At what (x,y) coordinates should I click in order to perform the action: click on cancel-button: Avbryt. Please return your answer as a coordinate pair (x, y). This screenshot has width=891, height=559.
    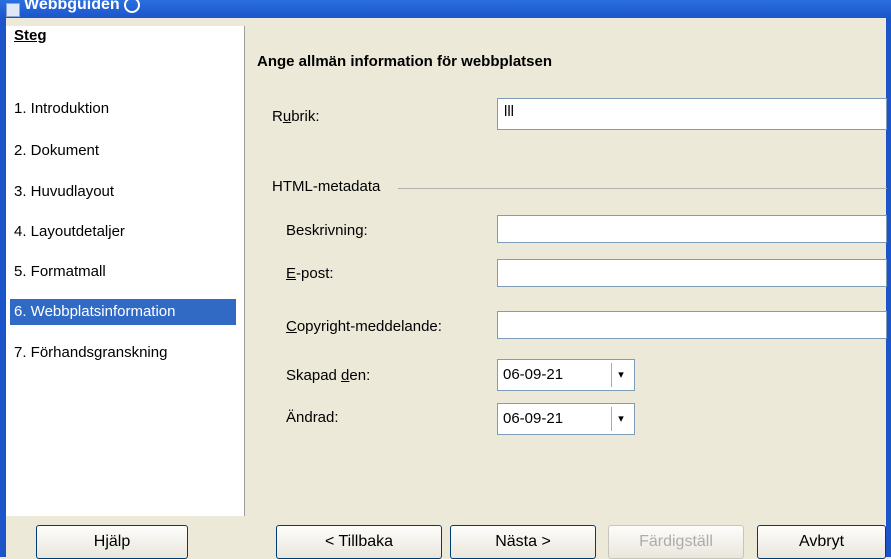
    Looking at the image, I should click on (821, 542).